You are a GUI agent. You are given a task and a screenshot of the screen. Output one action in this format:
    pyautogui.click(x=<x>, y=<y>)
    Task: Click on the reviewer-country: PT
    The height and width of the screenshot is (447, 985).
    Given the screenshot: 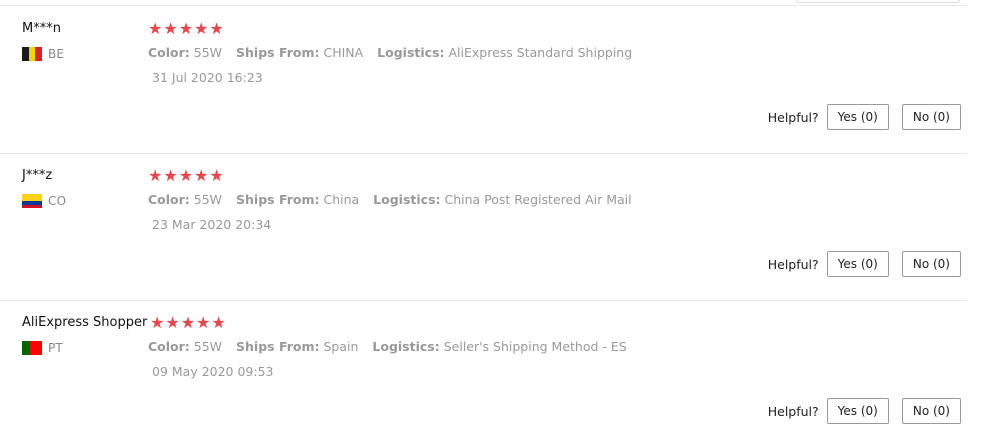 What is the action you would take?
    pyautogui.click(x=42, y=348)
    